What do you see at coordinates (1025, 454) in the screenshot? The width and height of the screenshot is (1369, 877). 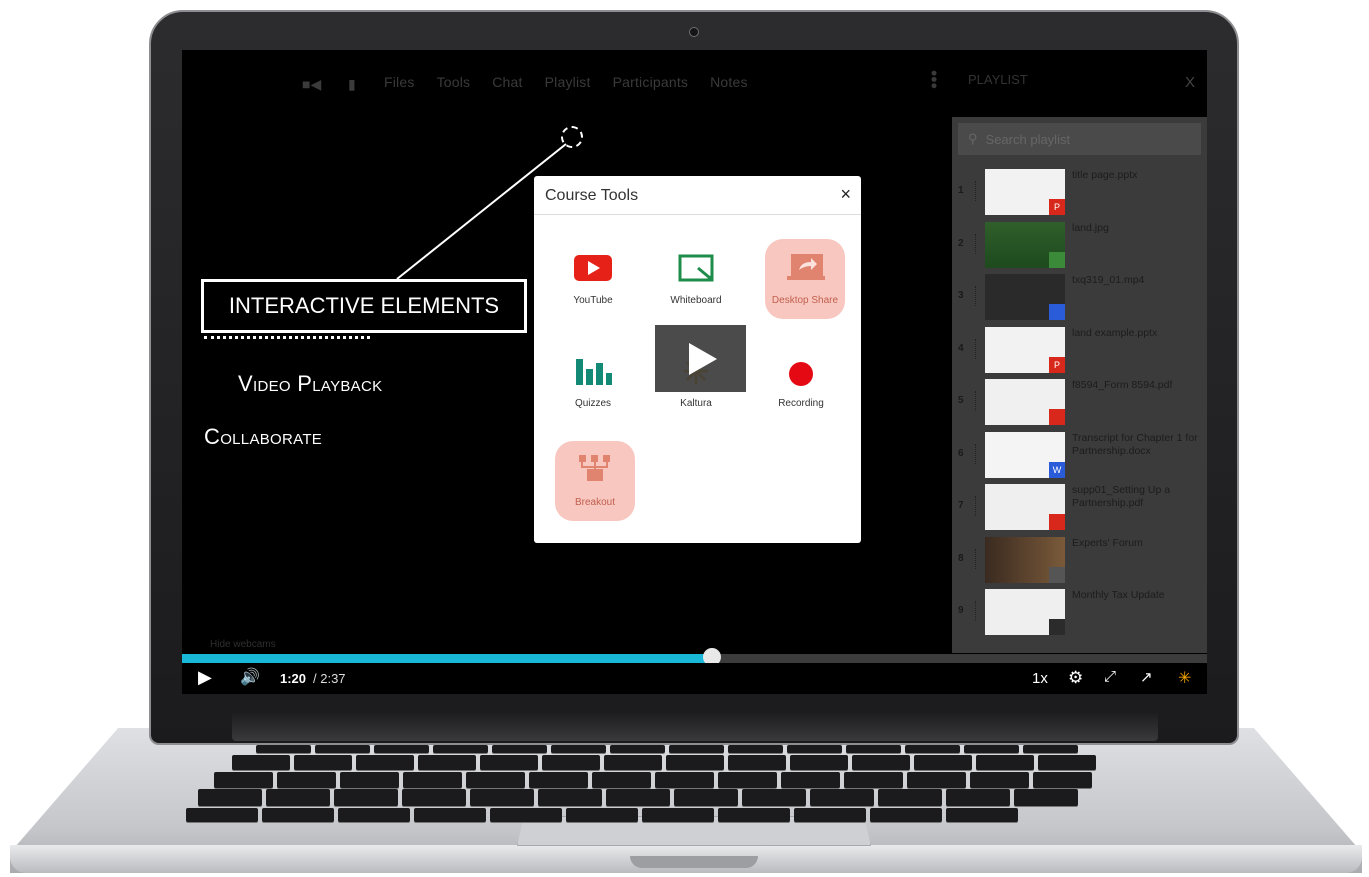 I see `playlist-item-thumbnail: W` at bounding box center [1025, 454].